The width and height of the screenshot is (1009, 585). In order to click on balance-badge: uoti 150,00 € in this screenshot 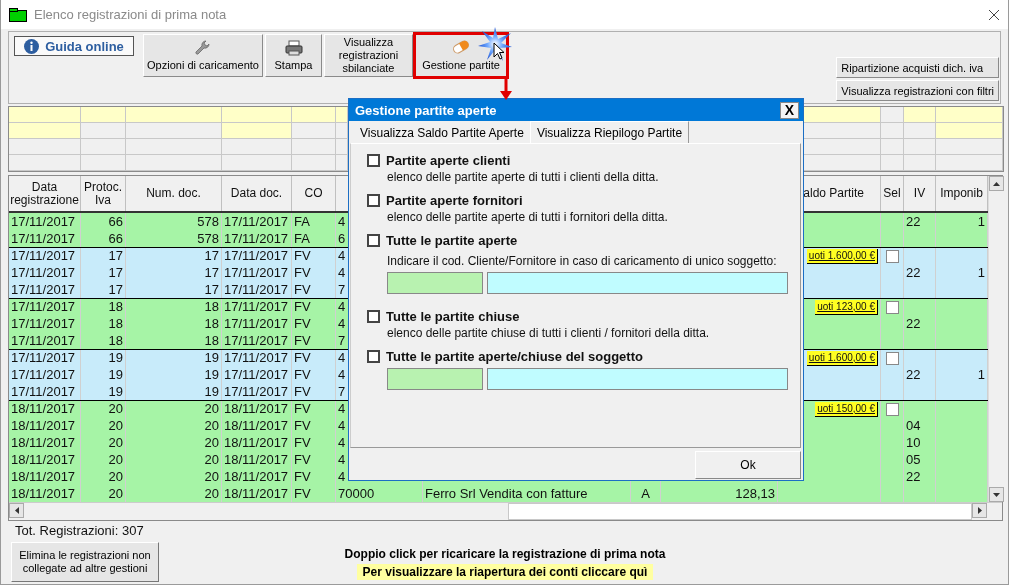, I will do `click(846, 409)`.